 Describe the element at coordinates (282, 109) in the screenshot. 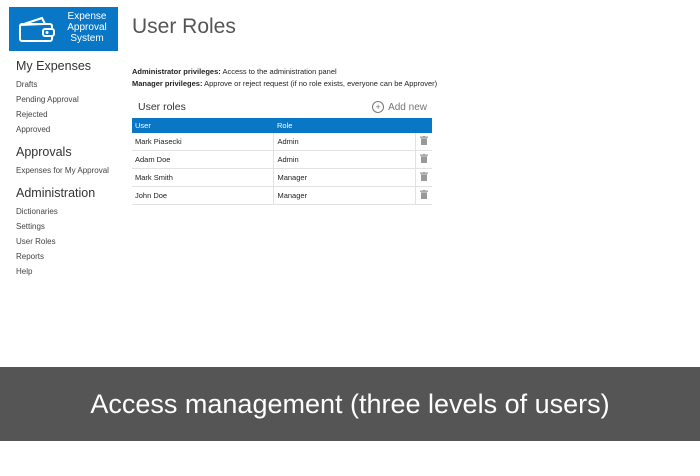

I see `user-roles-header: User roles + Add new` at that location.